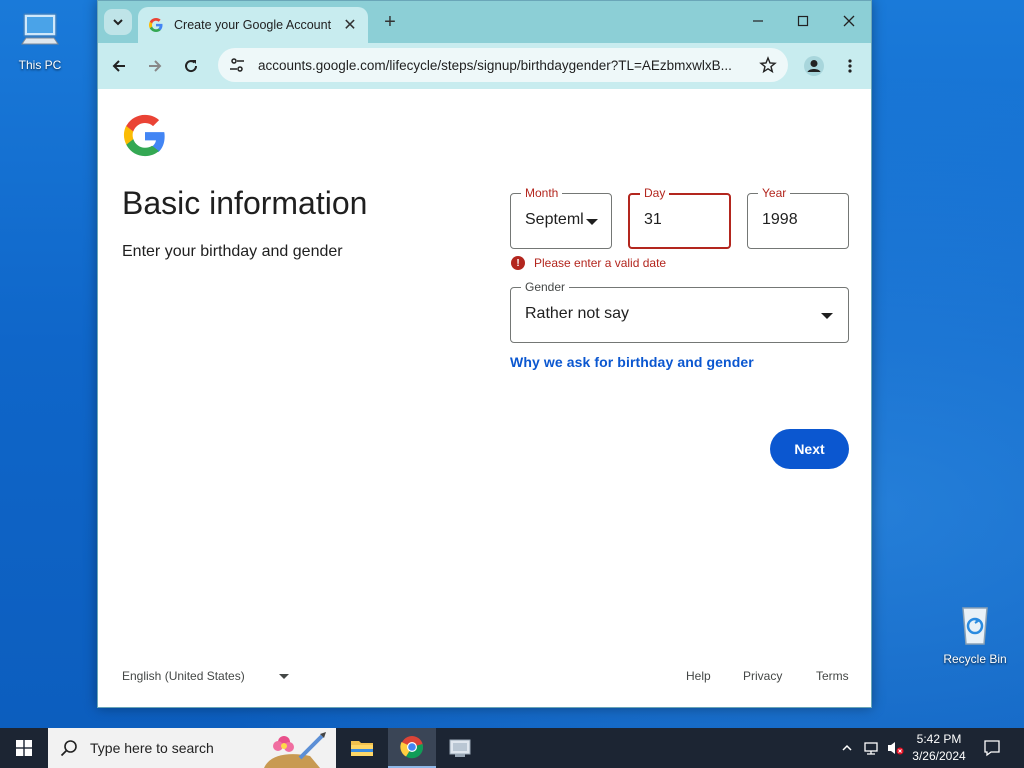 Image resolution: width=1024 pixels, height=768 pixels. I want to click on close-icon, so click(849, 21).